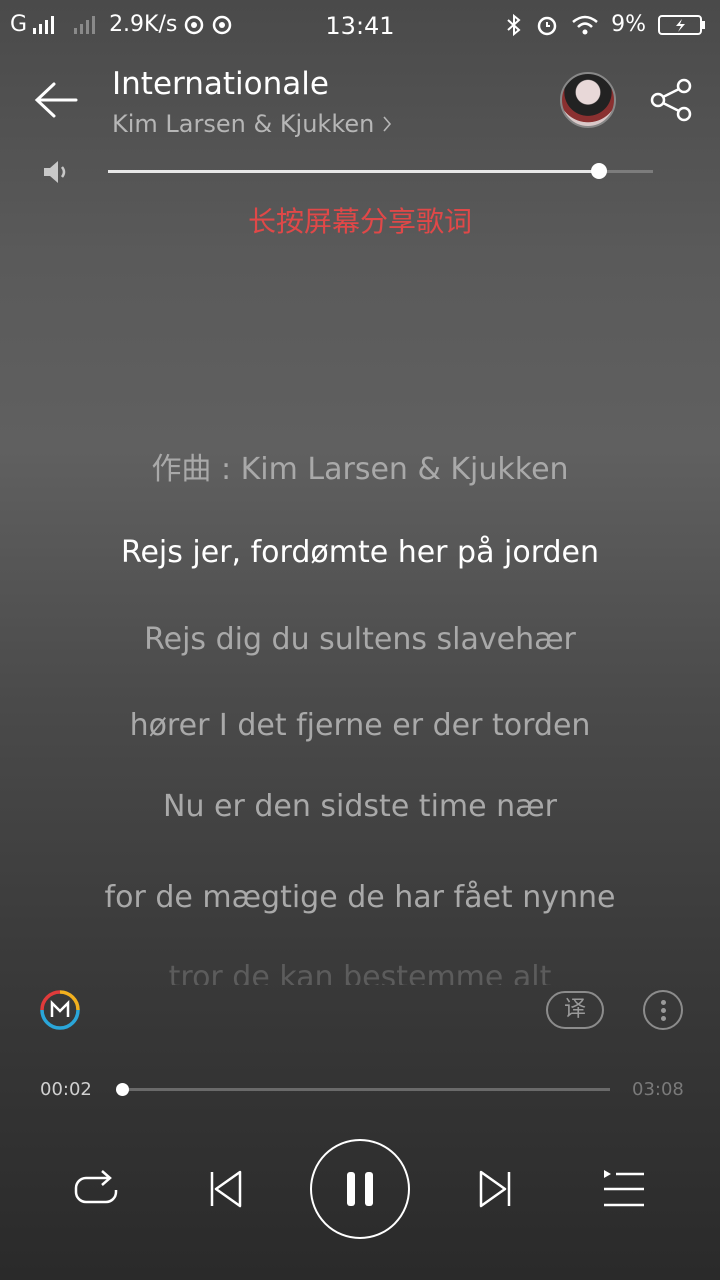 The image size is (720, 1280). What do you see at coordinates (56, 100) in the screenshot?
I see `back-arrow-icon` at bounding box center [56, 100].